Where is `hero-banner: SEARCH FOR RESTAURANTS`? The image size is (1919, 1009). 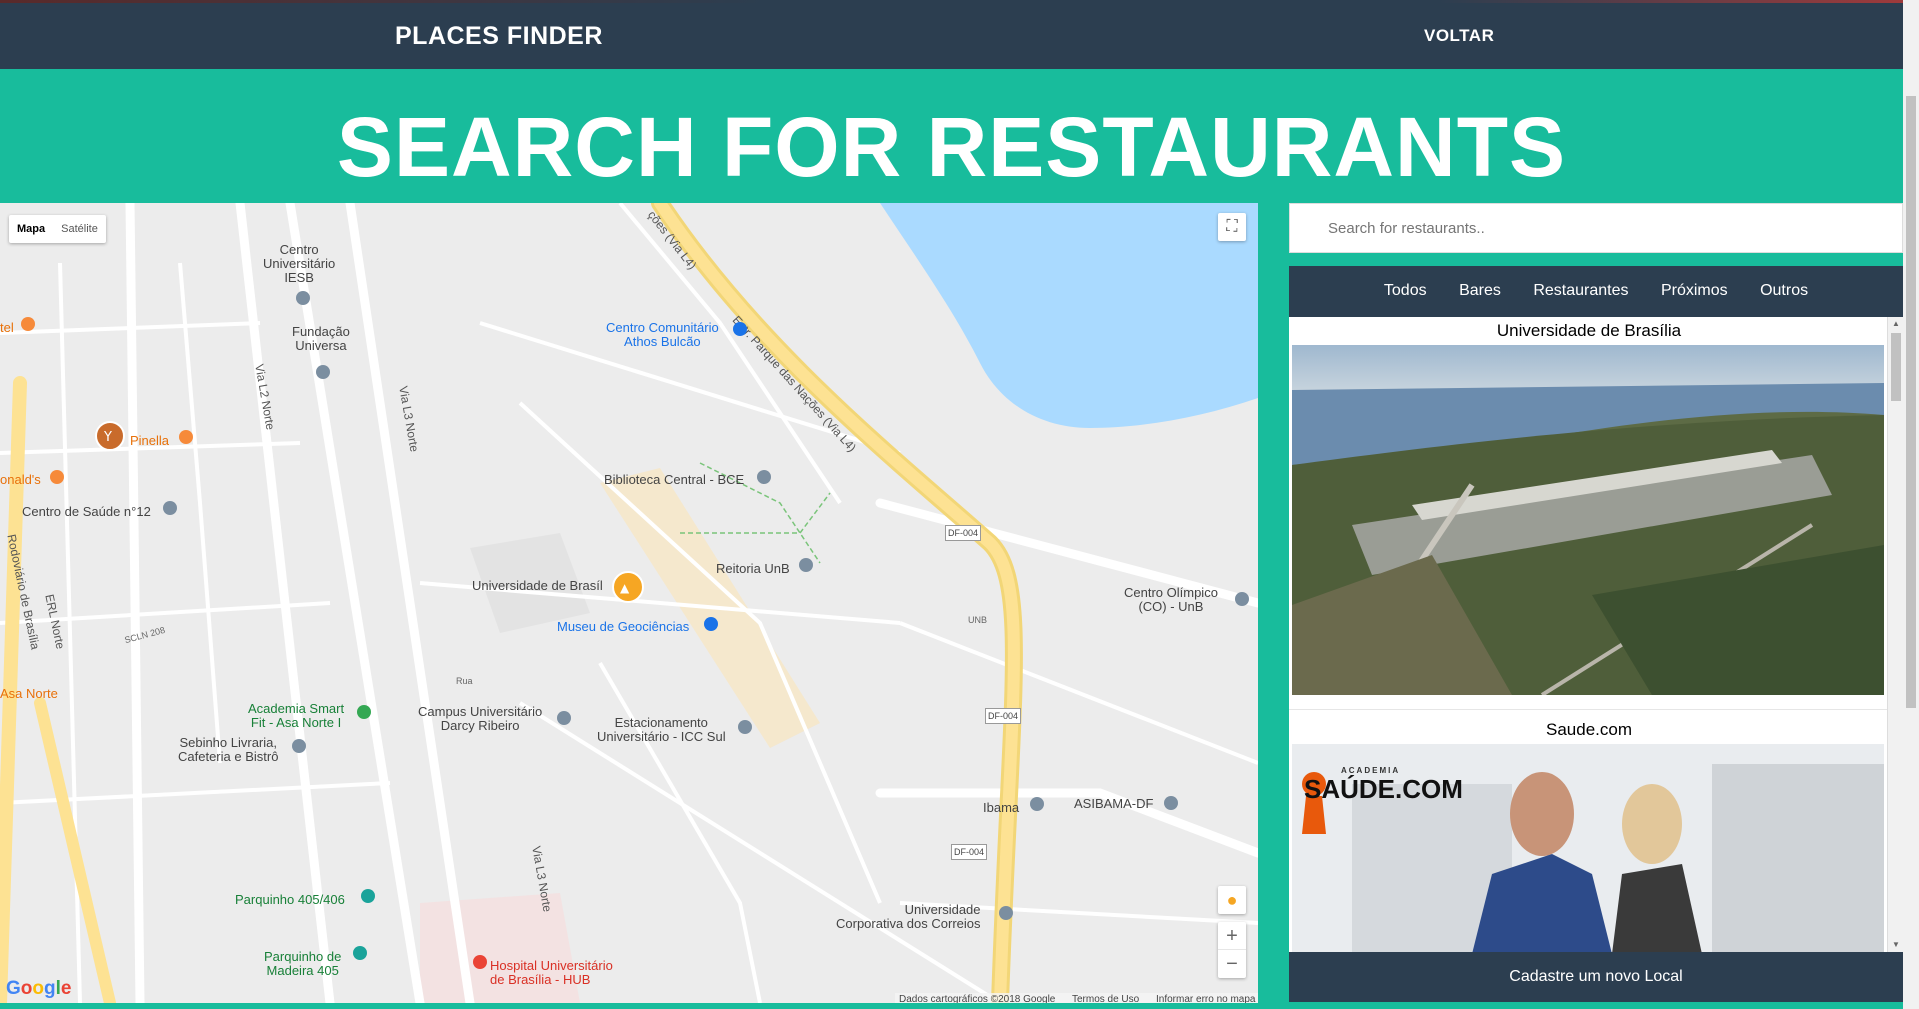
hero-banner: SEARCH FOR RESTAURANTS is located at coordinates (951, 136).